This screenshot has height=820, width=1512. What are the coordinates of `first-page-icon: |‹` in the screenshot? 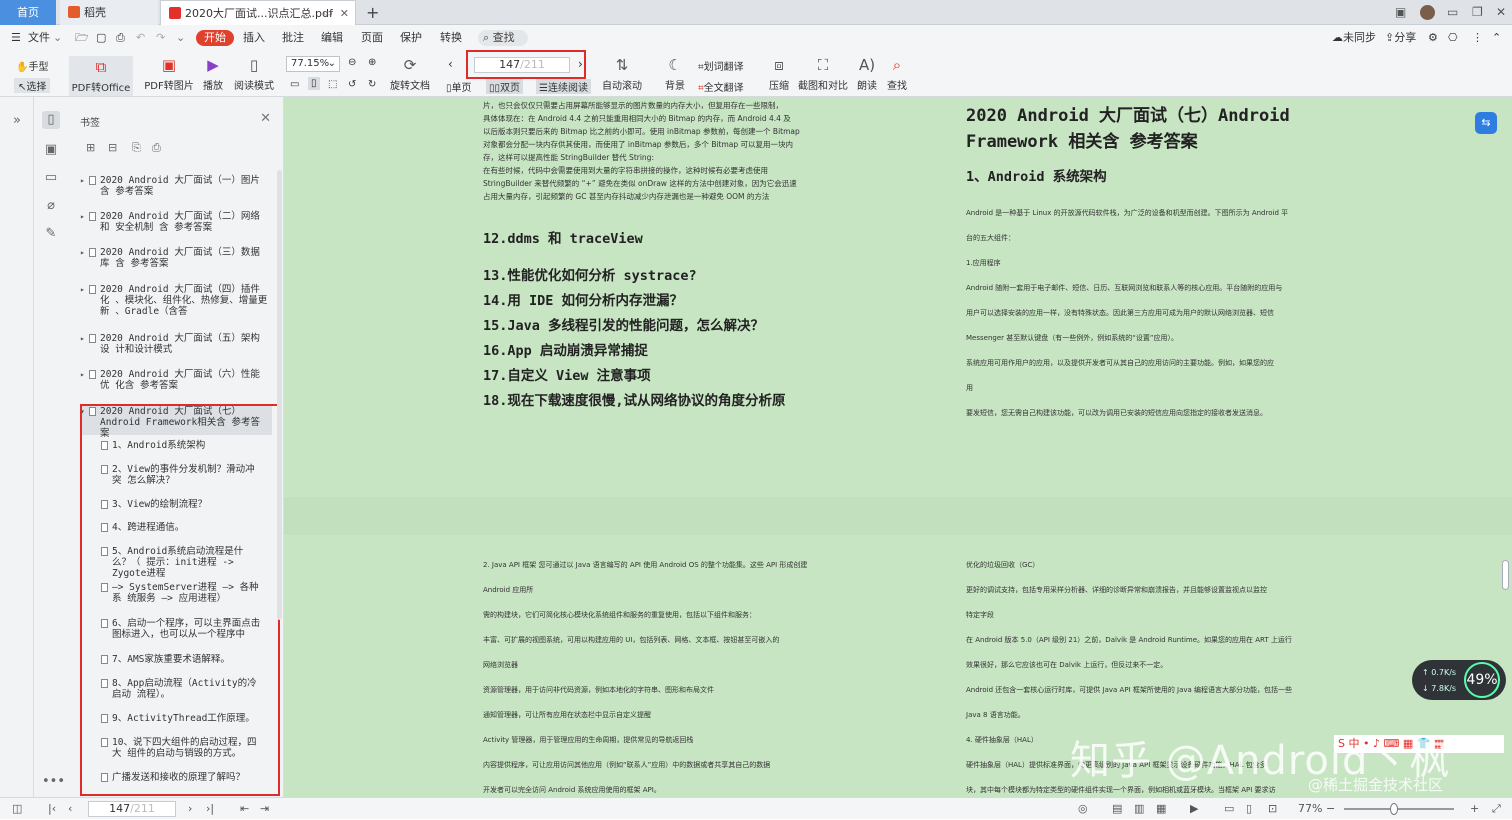 It's located at (52, 809).